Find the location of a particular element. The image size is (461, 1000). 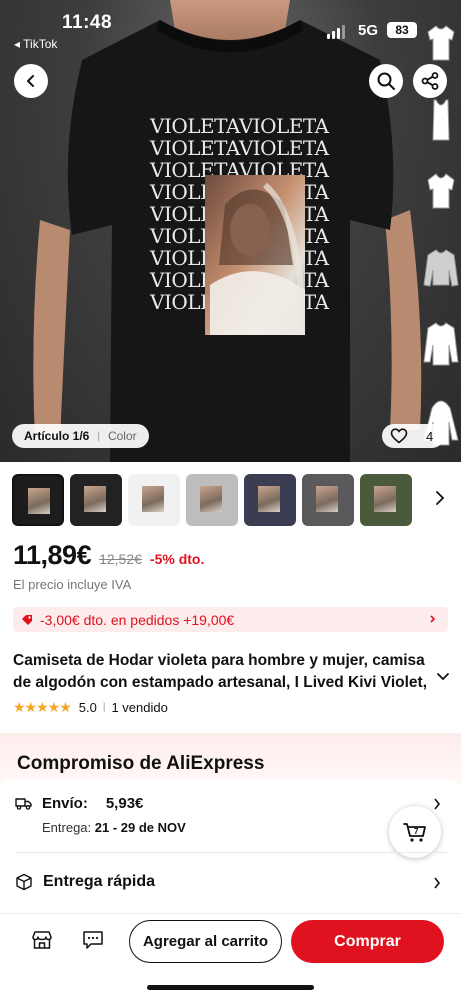

chat-icon is located at coordinates (93, 940).